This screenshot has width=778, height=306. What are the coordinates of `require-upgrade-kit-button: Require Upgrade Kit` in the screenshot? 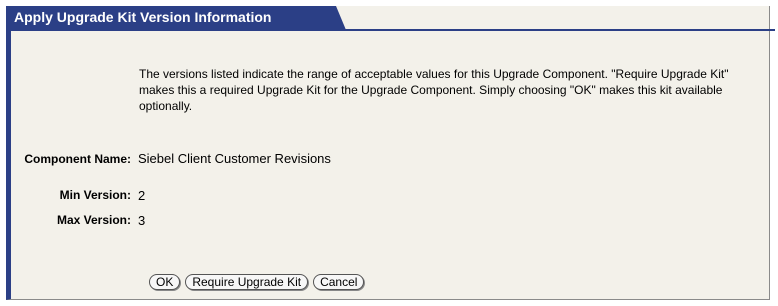 It's located at (247, 282).